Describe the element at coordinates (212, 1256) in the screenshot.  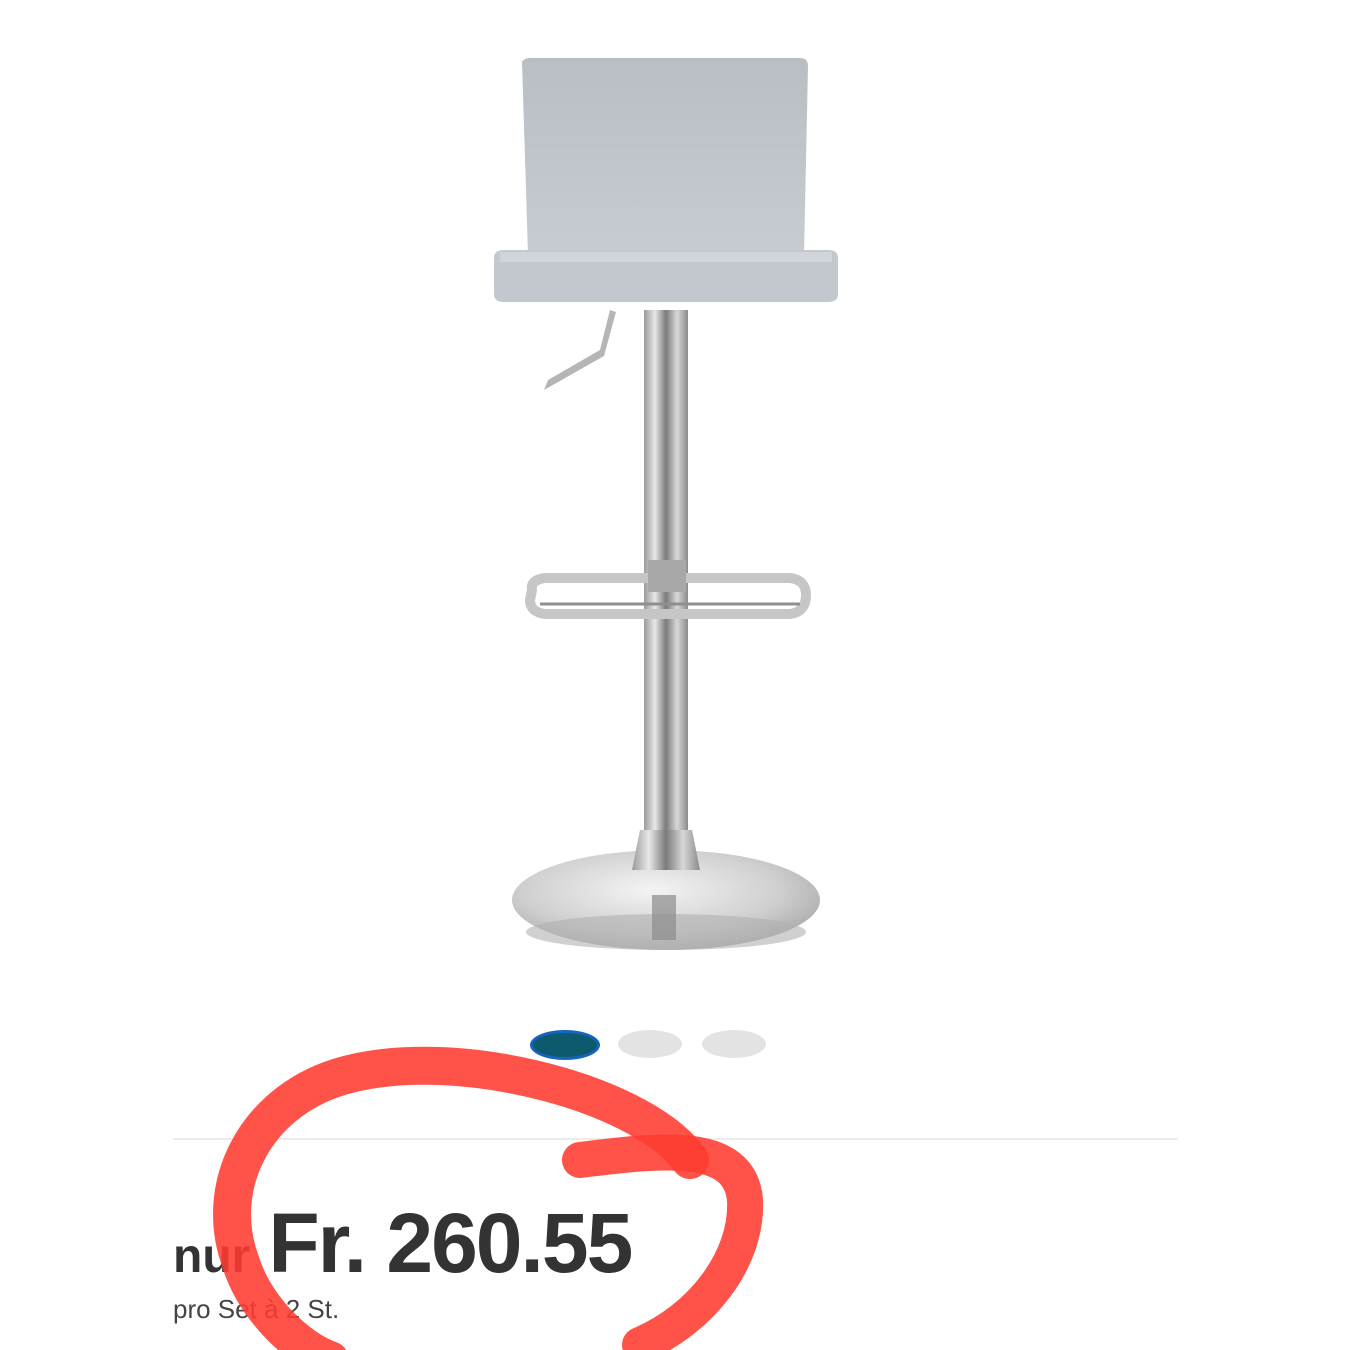
I see `price-prefix: nur` at that location.